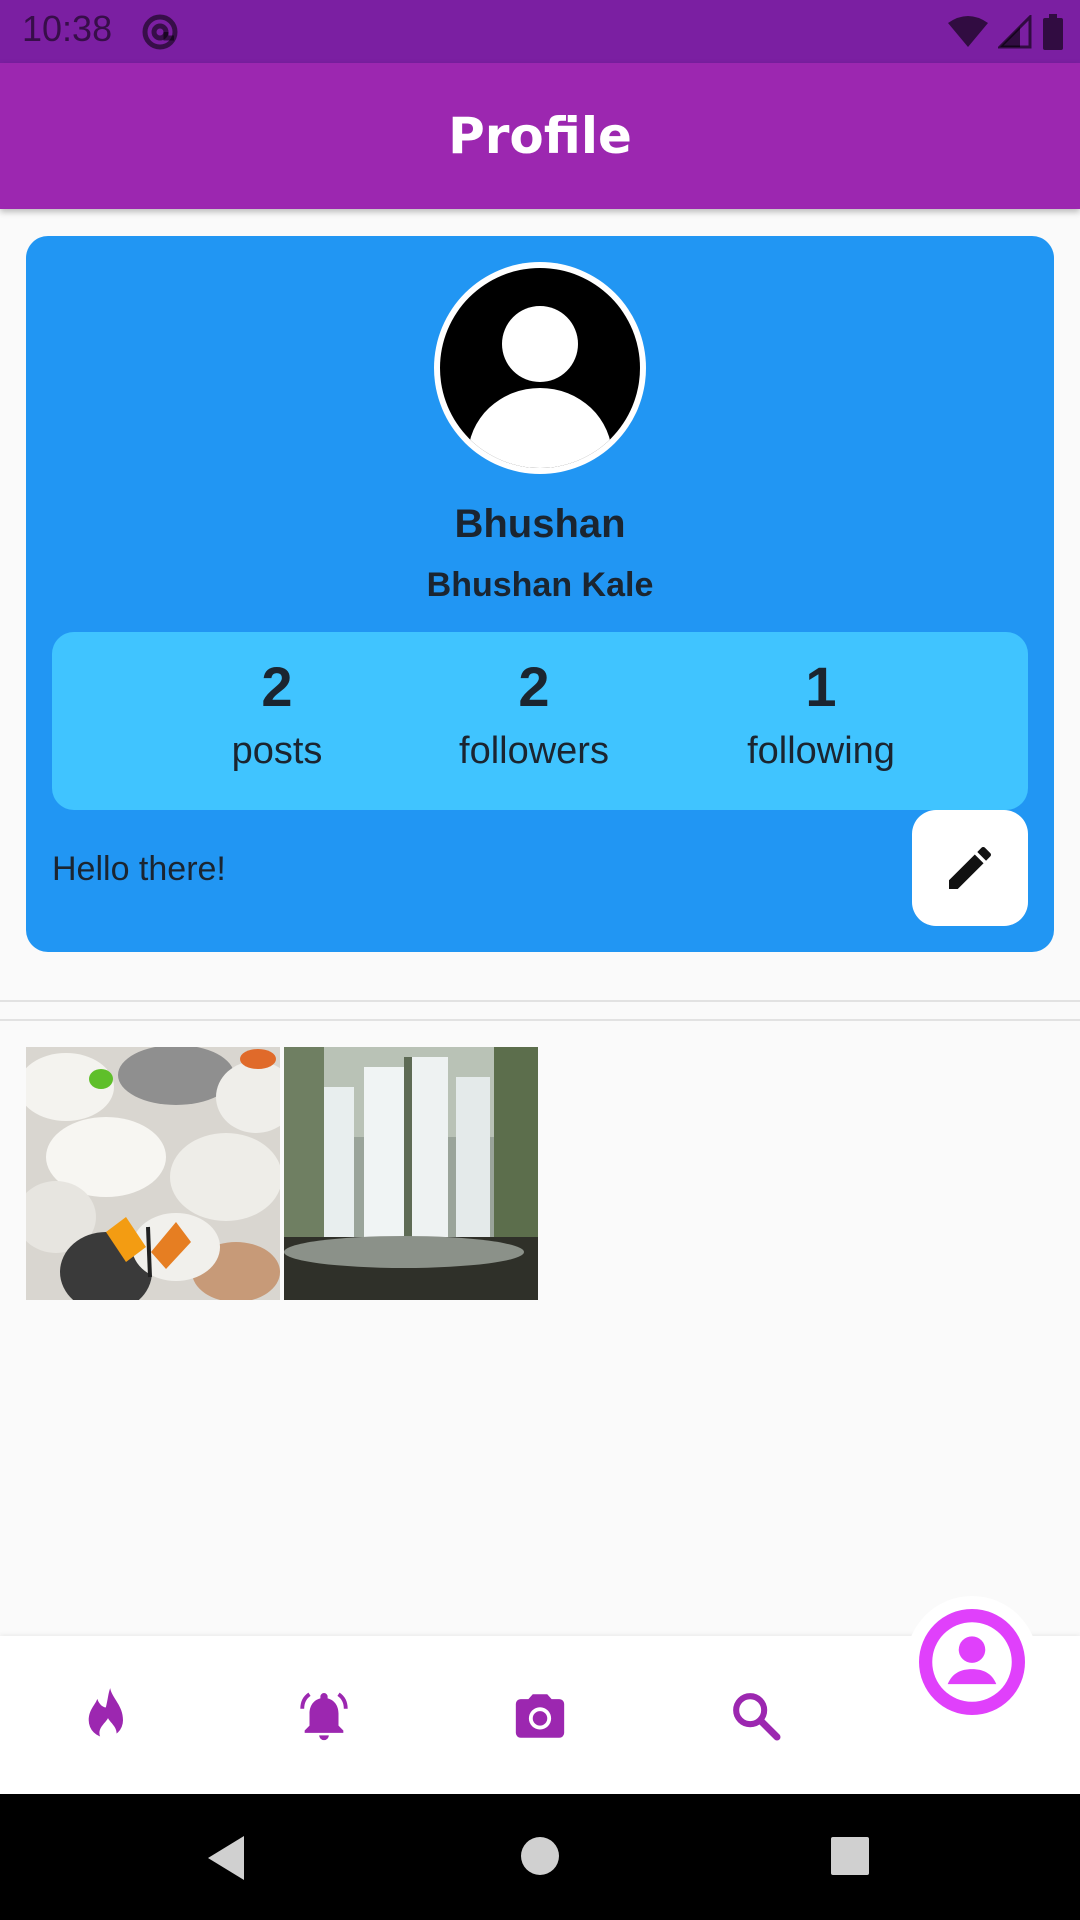  I want to click on edit-profile-button, so click(970, 868).